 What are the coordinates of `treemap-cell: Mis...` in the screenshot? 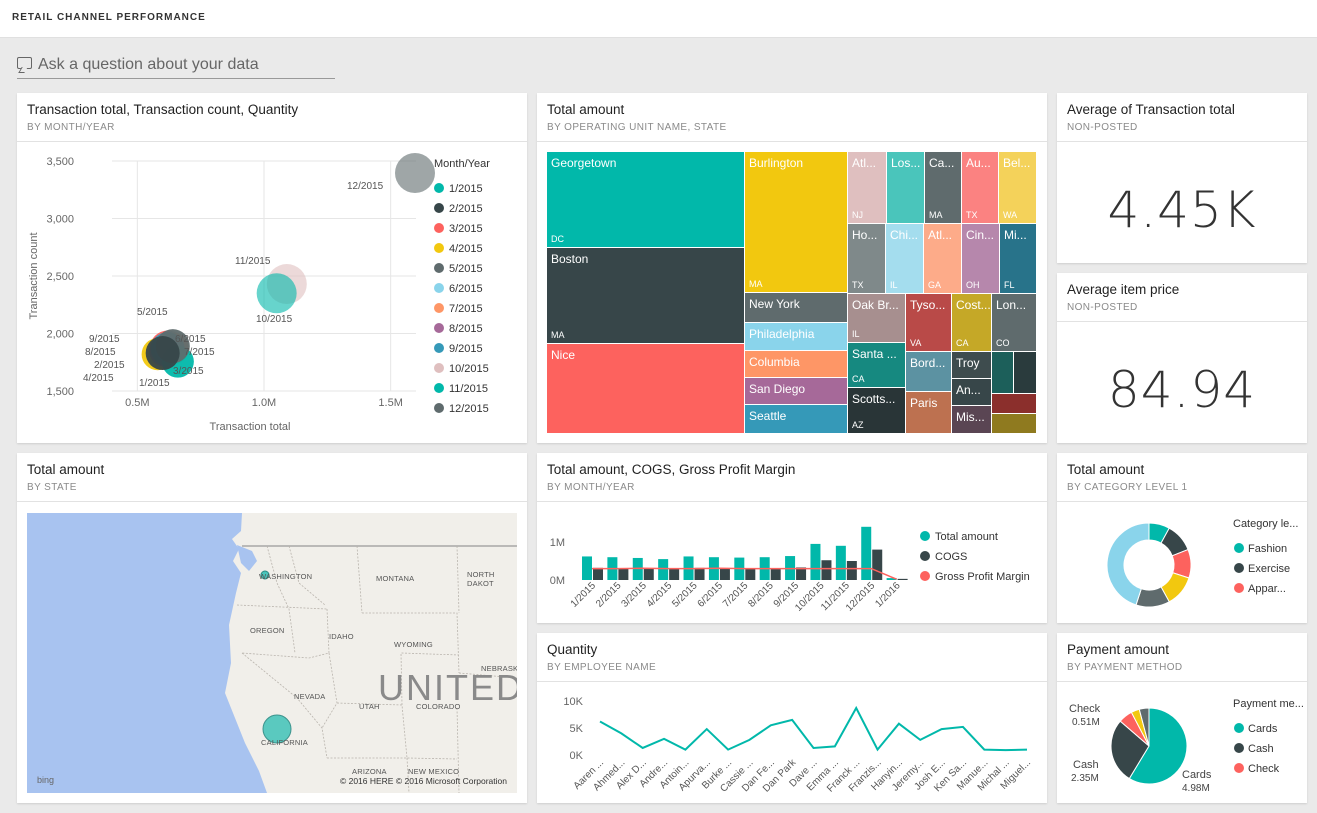 It's located at (972, 420).